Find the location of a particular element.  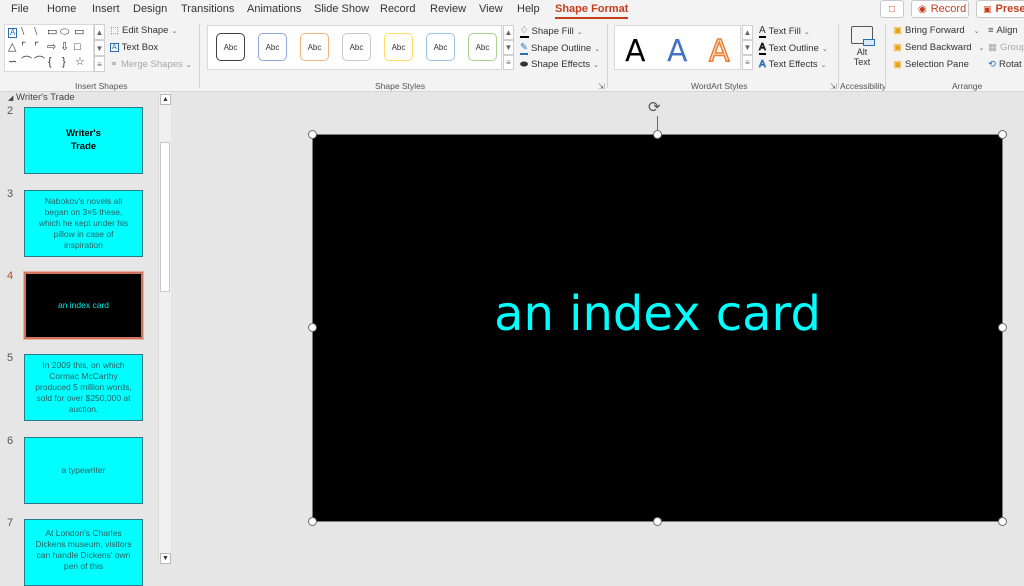

resize-handle-right is located at coordinates (1002, 327).